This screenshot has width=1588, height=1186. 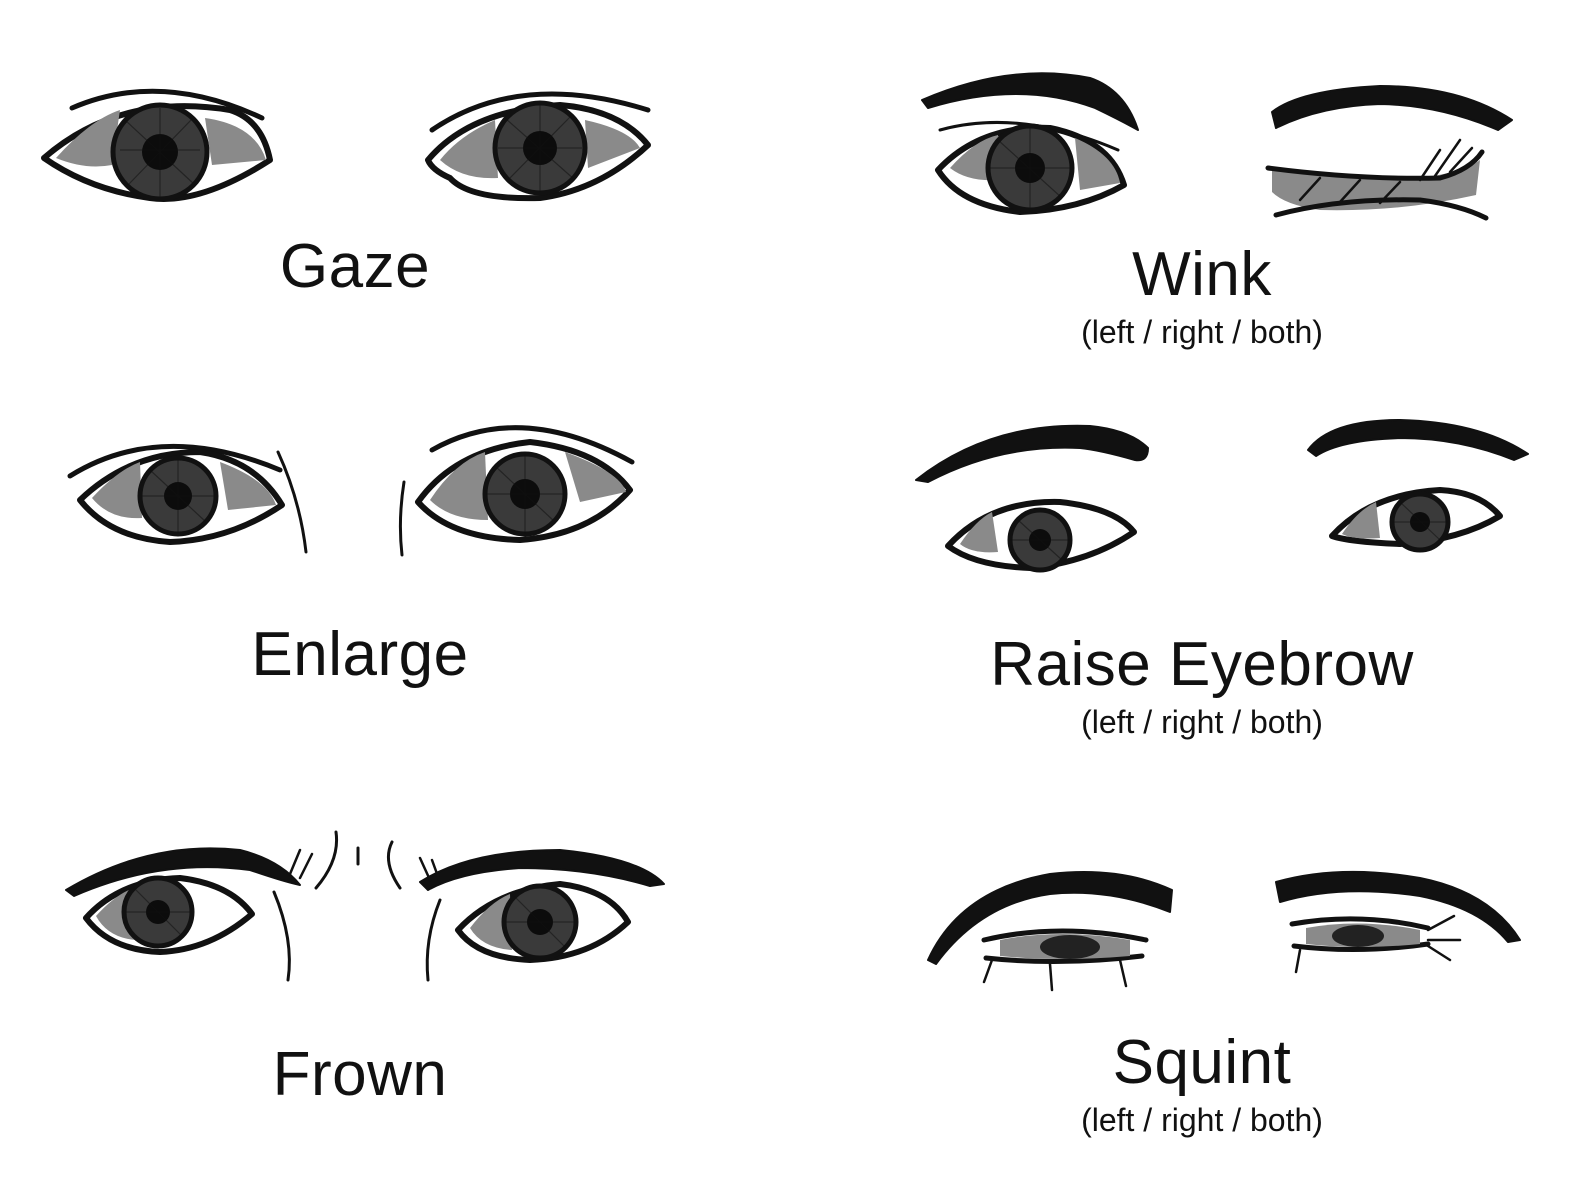 I want to click on raise-eyebrow-sublabel: (left / right / both), so click(x=1202, y=722).